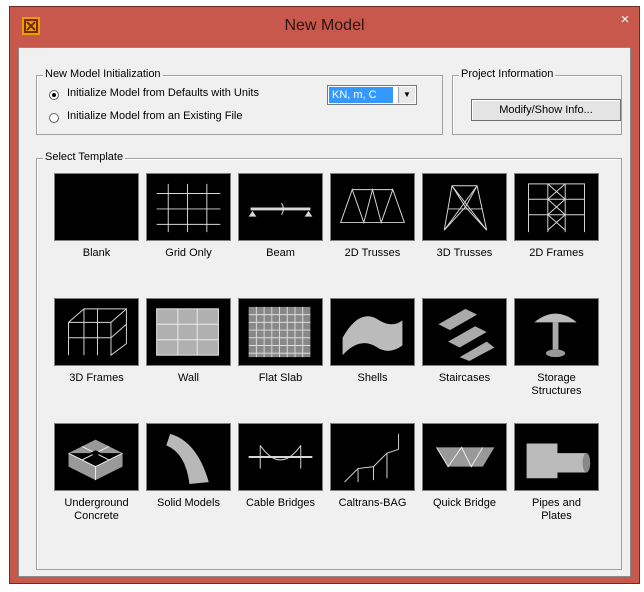 The width and height of the screenshot is (644, 592). Describe the element at coordinates (556, 207) in the screenshot. I see `2d-frames-template-icon` at that location.